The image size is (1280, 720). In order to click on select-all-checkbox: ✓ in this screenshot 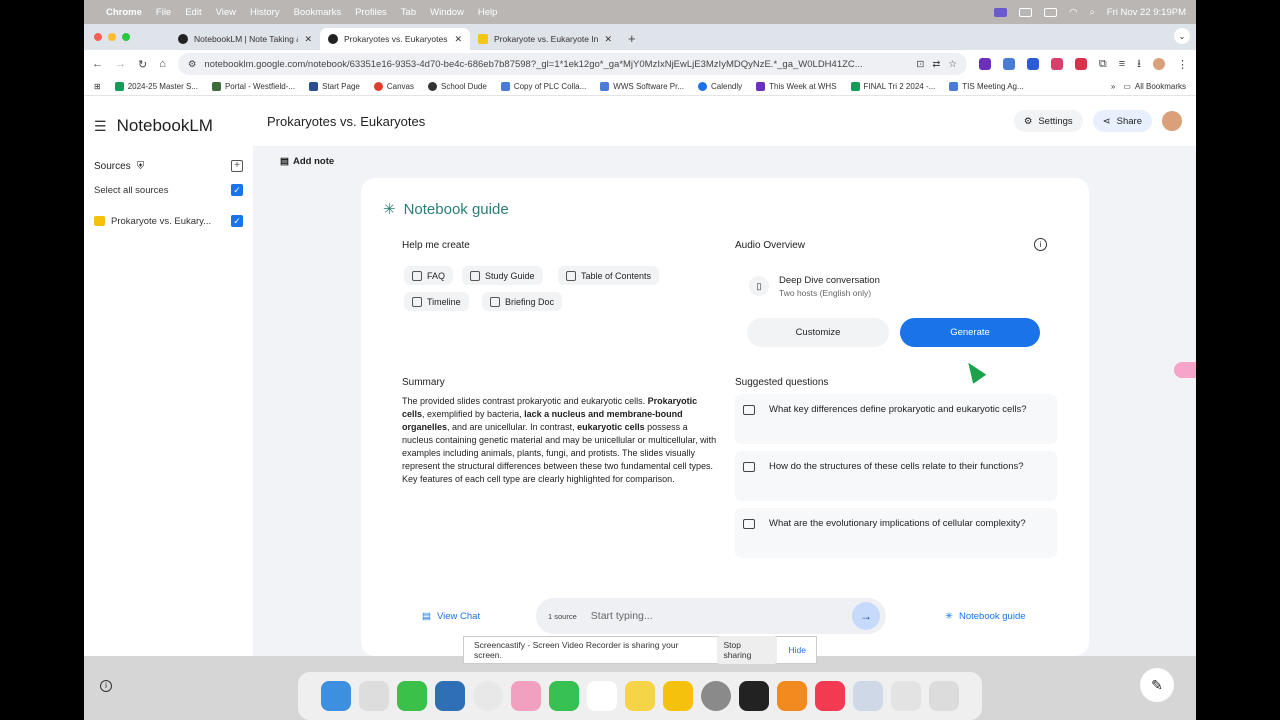, I will do `click(237, 190)`.